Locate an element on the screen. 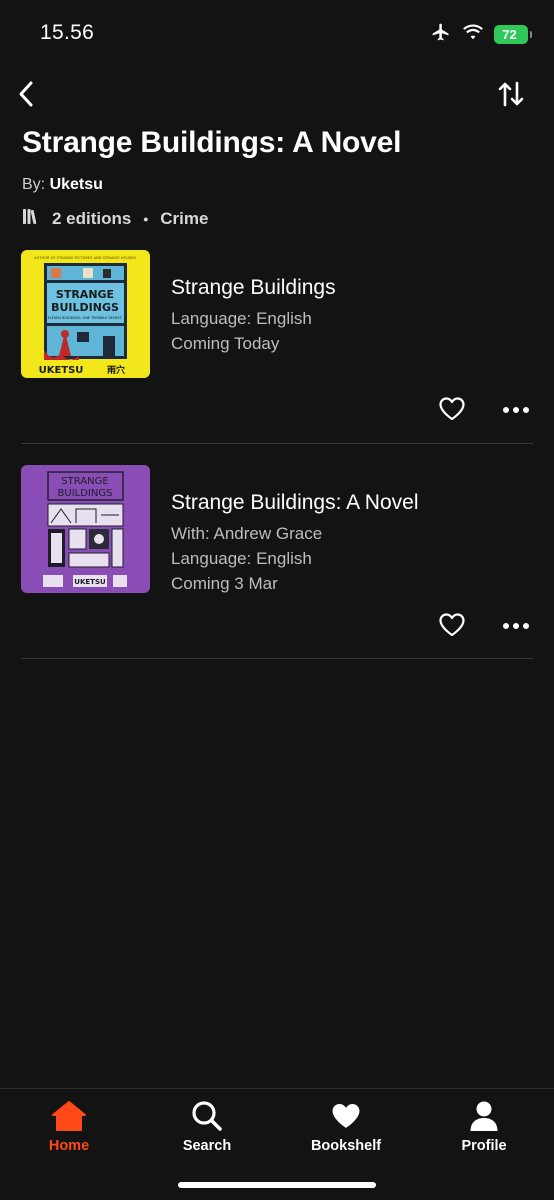 The width and height of the screenshot is (554, 1200). edition-release: Coming 3 Mar is located at coordinates (224, 583).